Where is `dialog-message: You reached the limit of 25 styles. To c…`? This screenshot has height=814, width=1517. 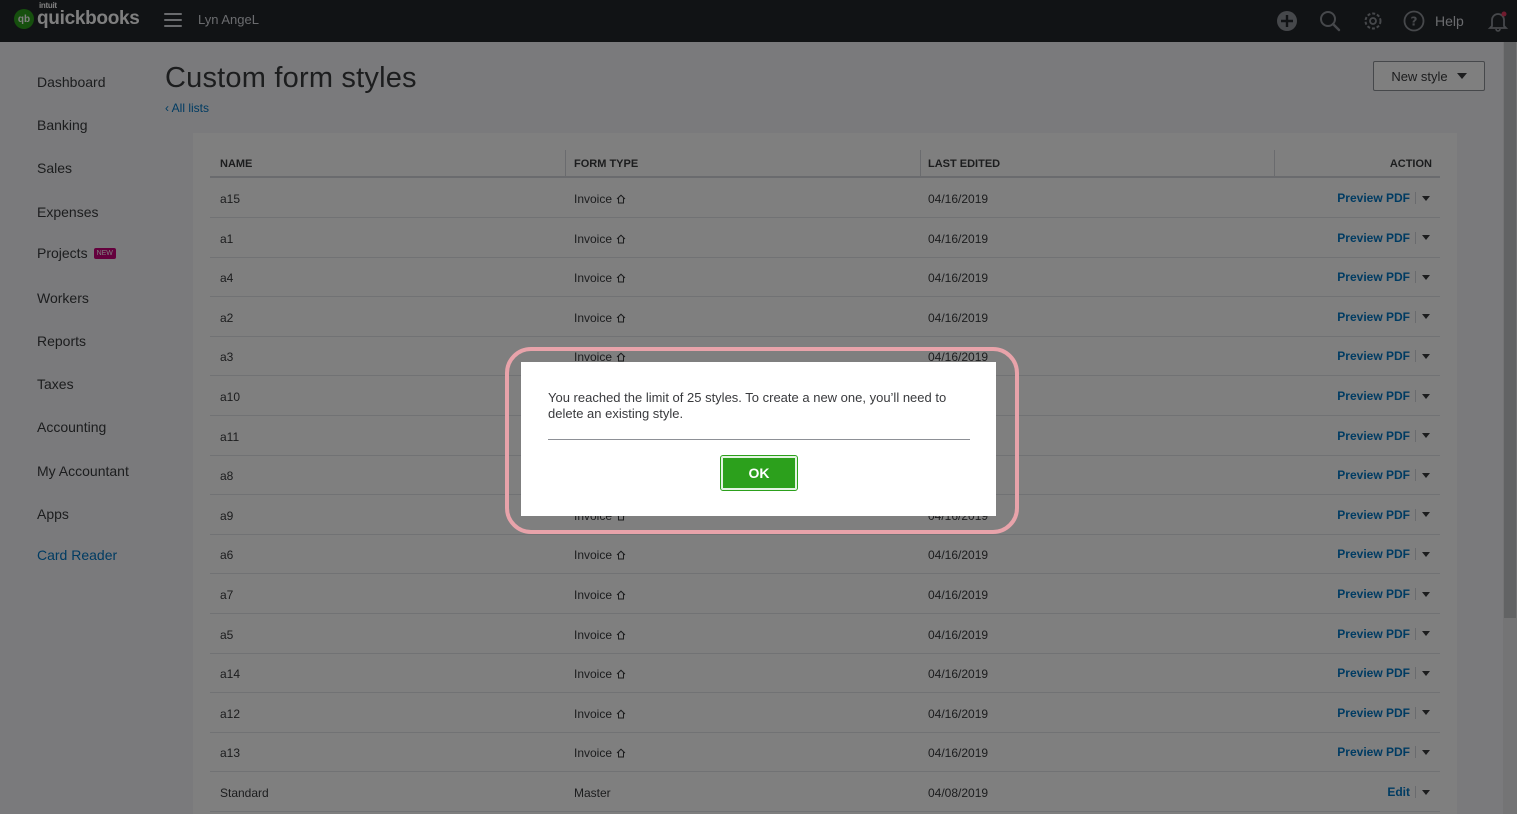
dialog-message: You reached the limit of 25 styles. To c… is located at coordinates (747, 405).